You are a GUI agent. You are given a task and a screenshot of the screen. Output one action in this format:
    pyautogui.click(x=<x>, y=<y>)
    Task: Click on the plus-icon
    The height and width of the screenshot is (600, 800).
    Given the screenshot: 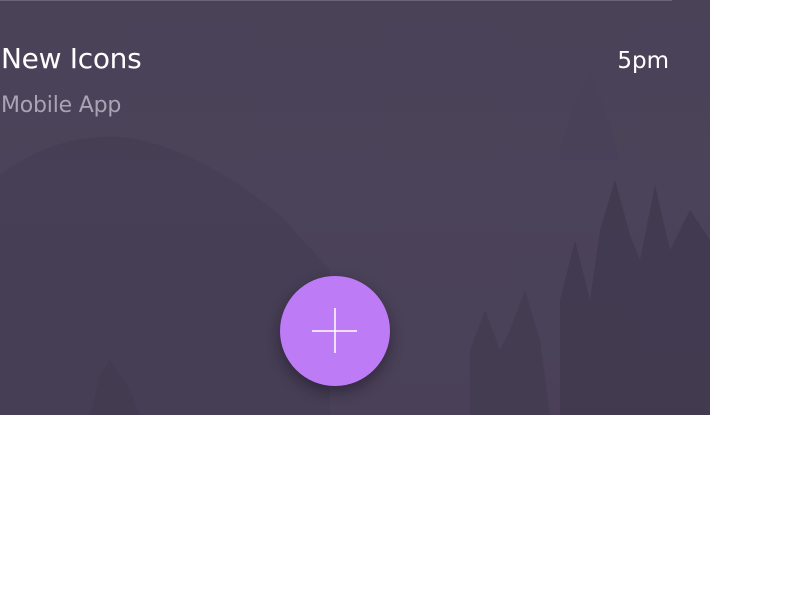 What is the action you would take?
    pyautogui.click(x=334, y=330)
    